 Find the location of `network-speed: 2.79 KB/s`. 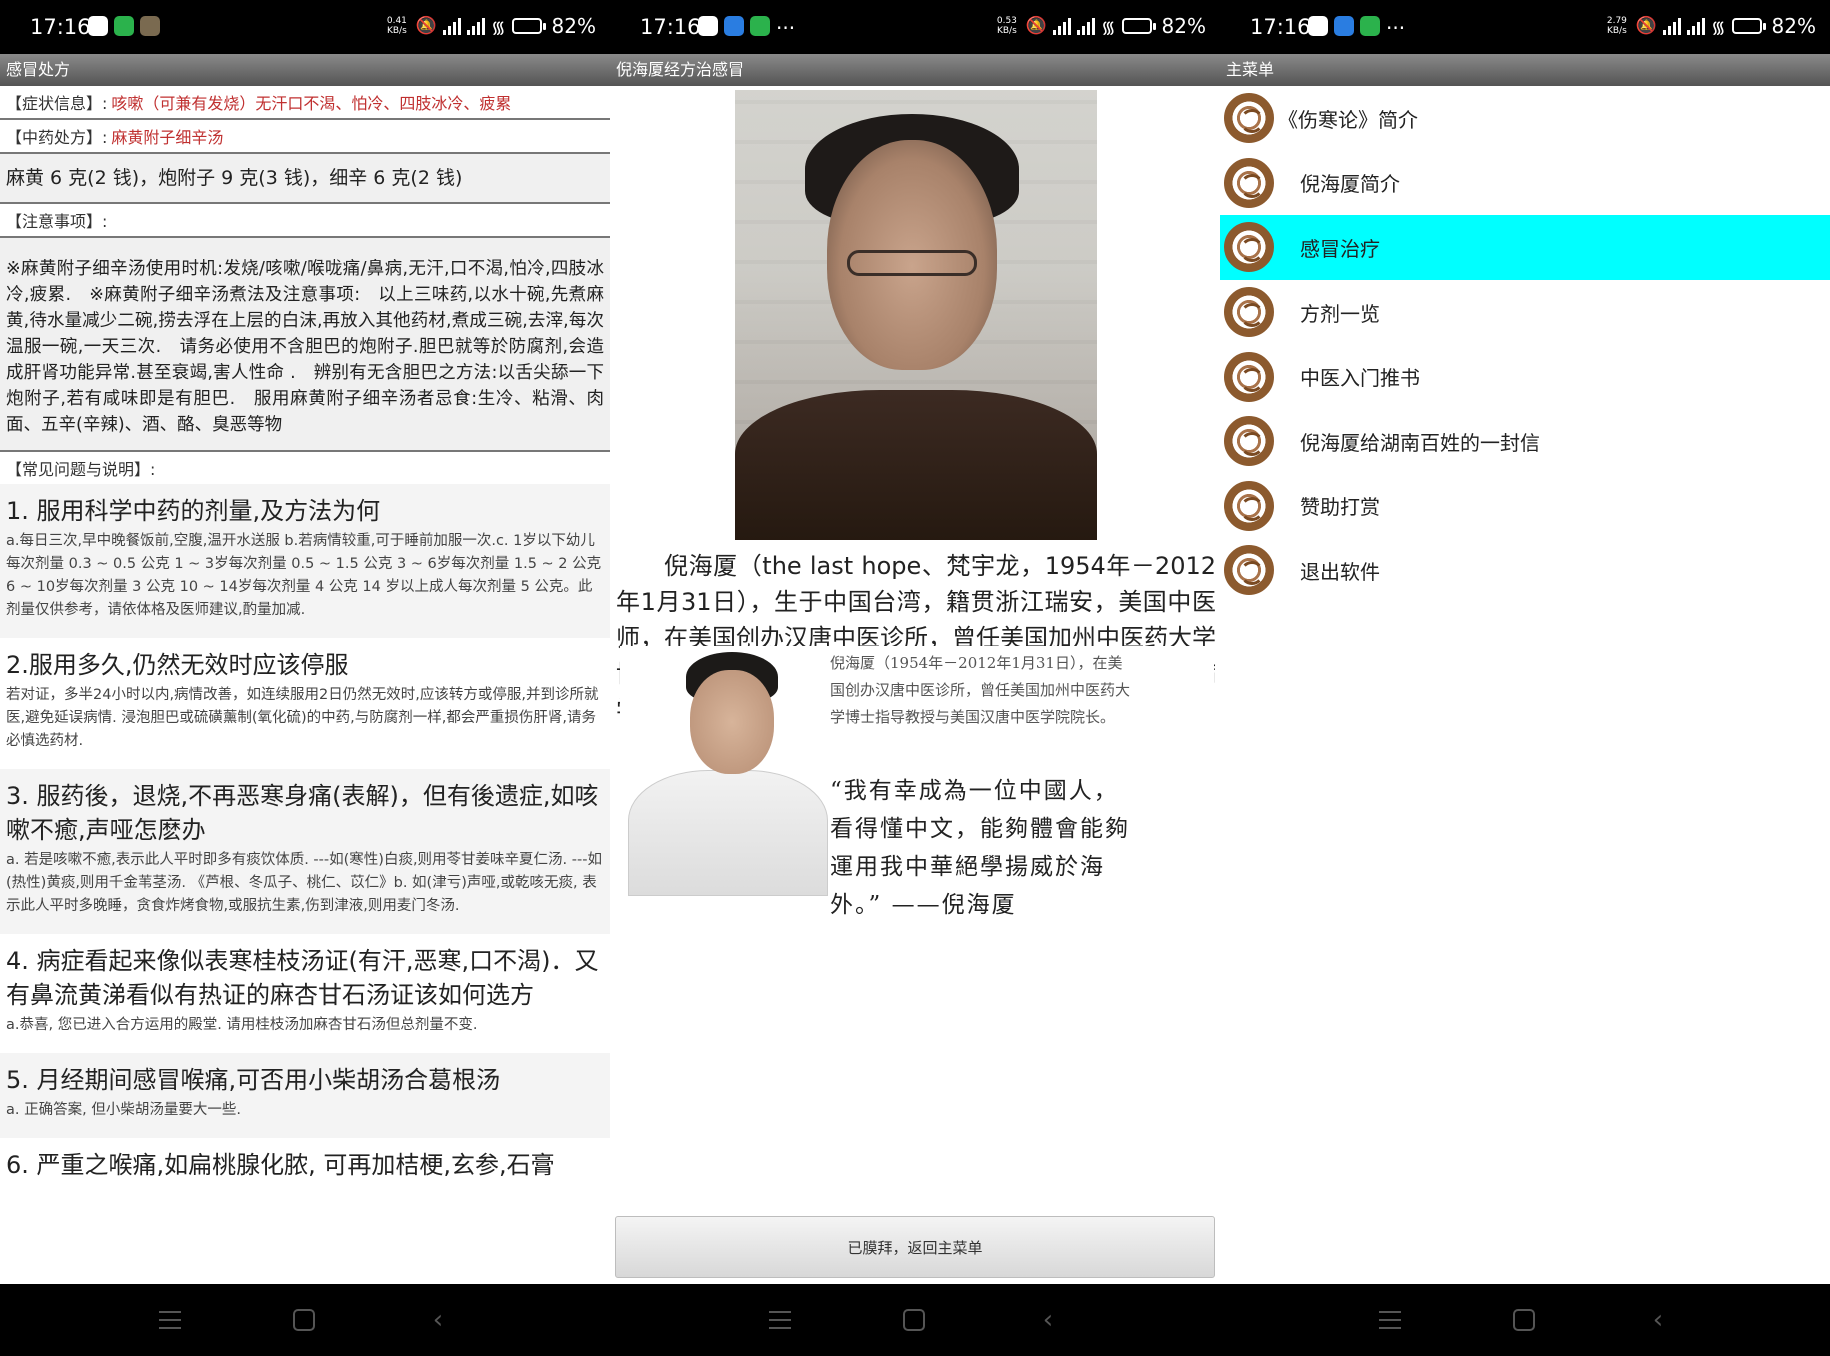

network-speed: 2.79 KB/s is located at coordinates (1616, 26).